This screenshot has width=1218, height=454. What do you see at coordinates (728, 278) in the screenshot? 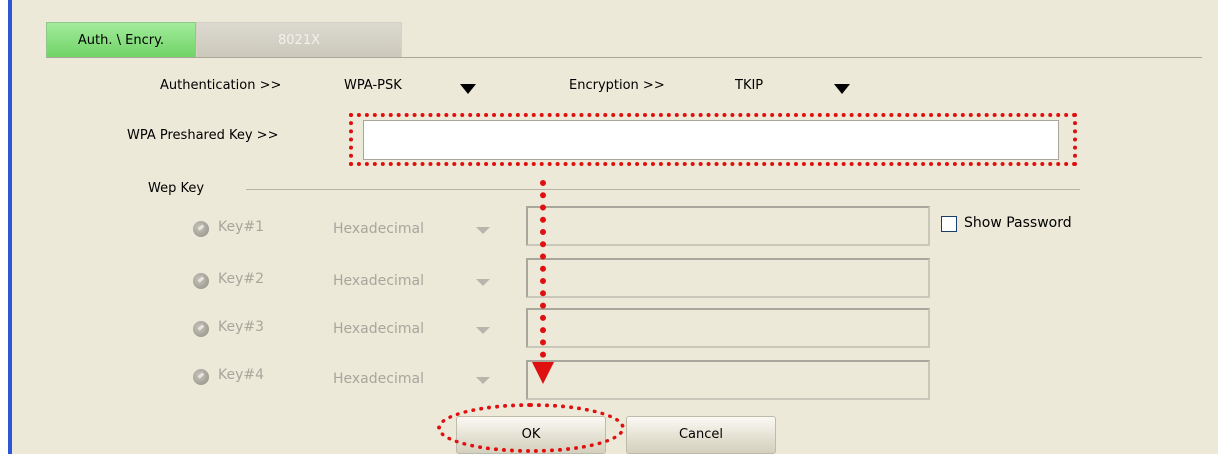
I see `key2-input` at bounding box center [728, 278].